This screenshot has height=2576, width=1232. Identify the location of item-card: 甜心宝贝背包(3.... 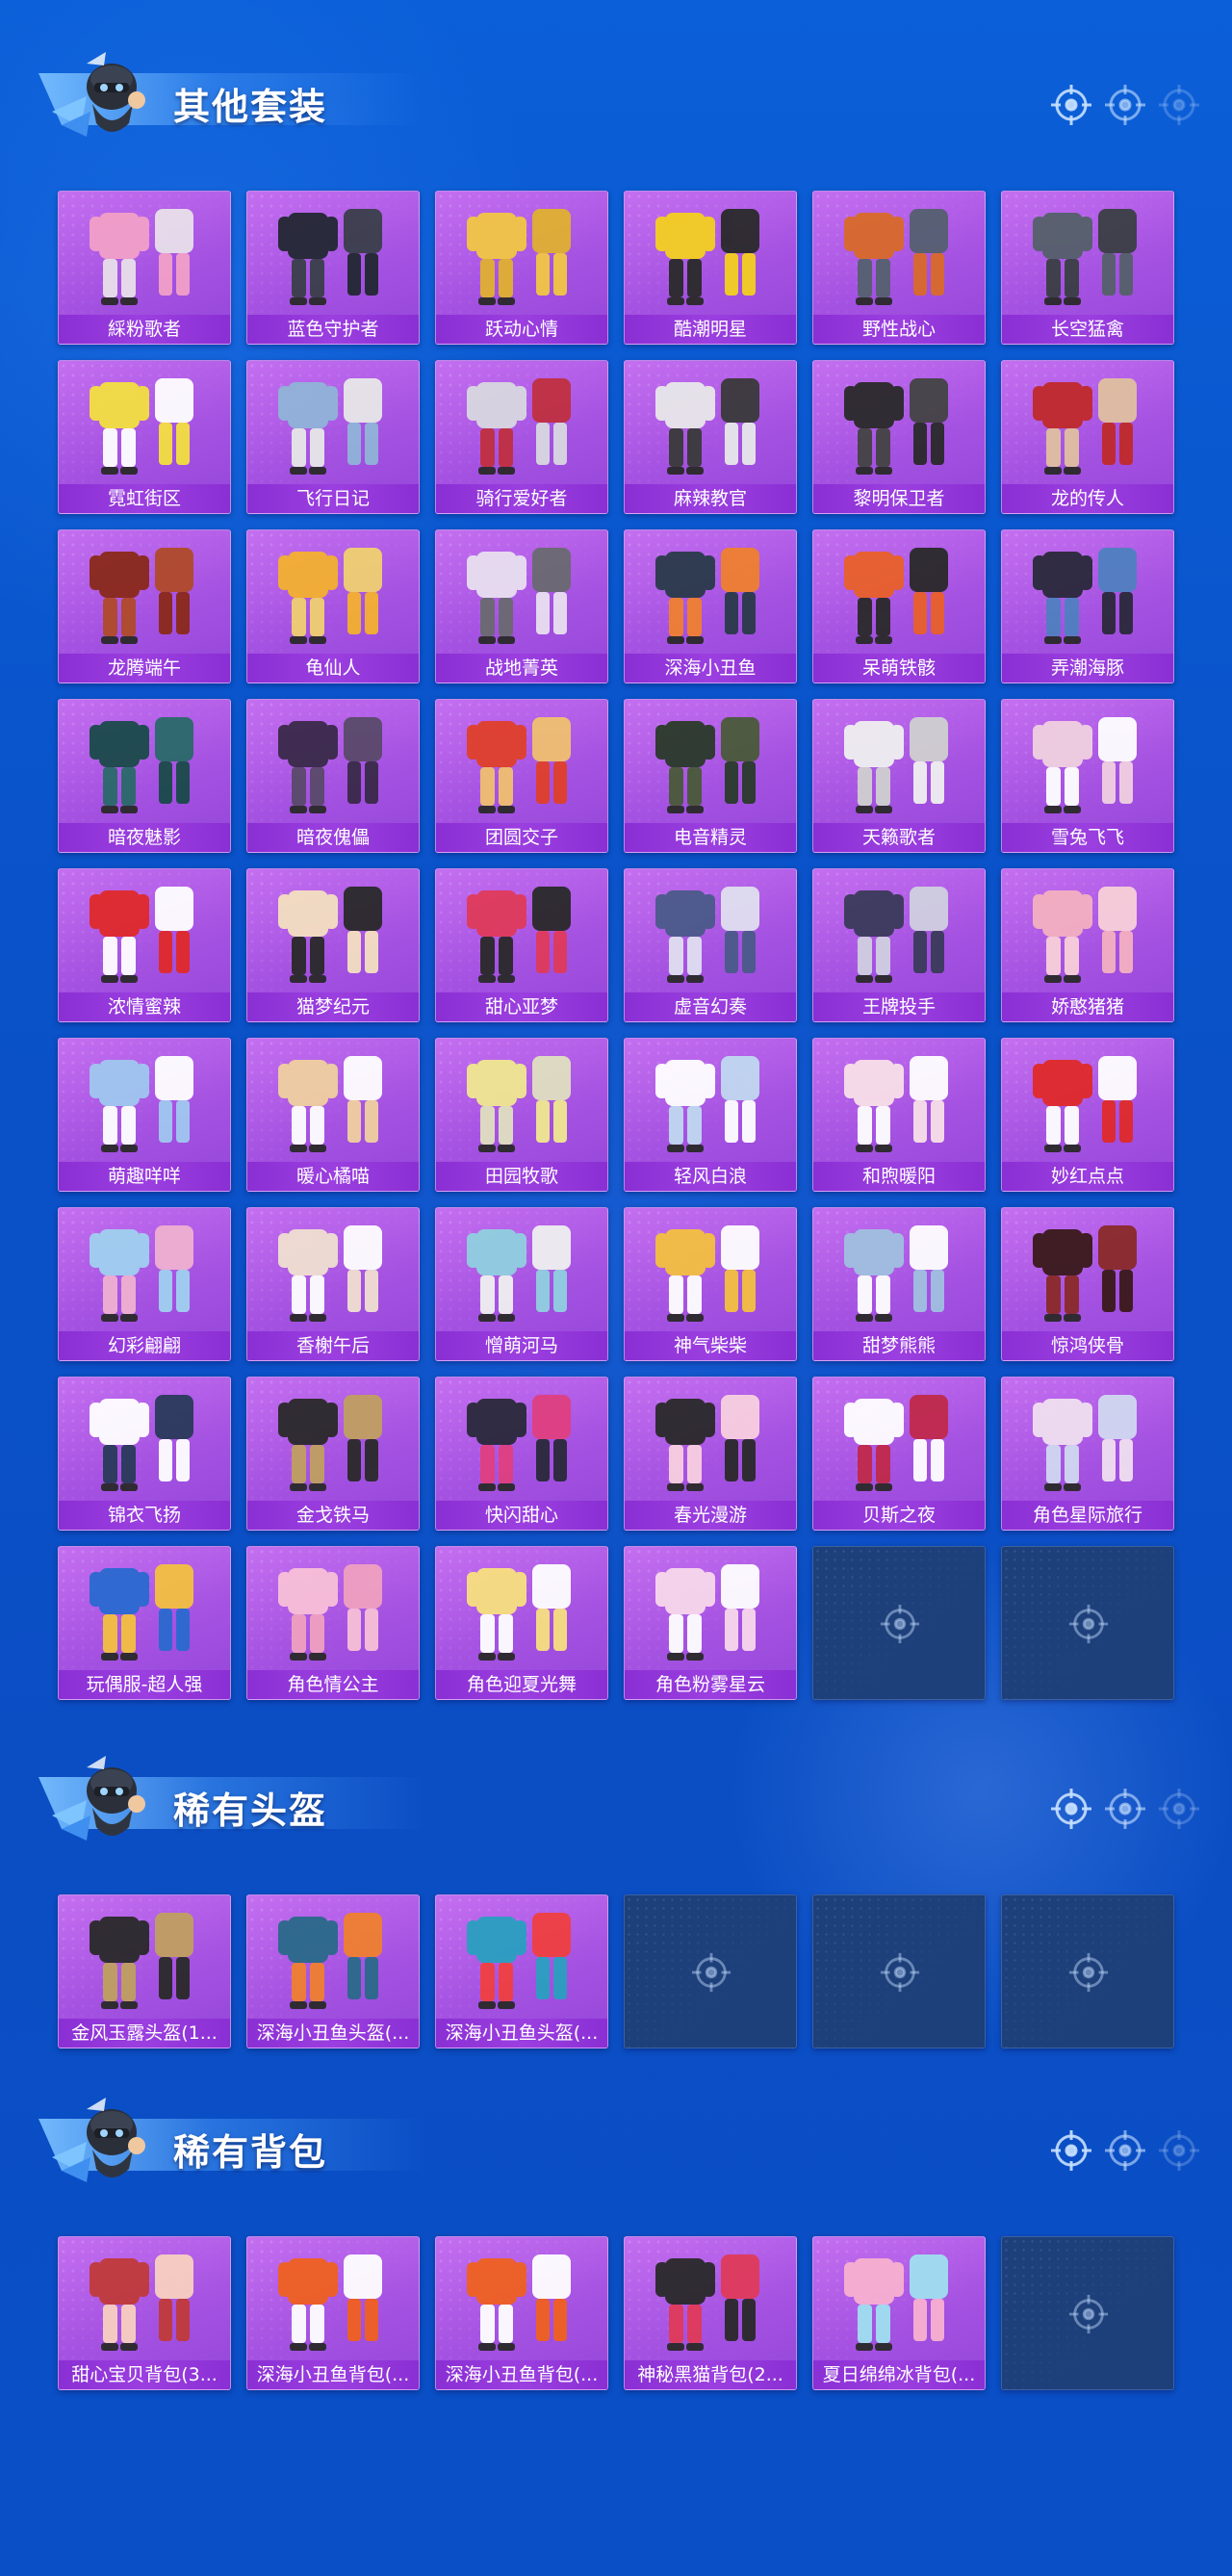
(144, 2313).